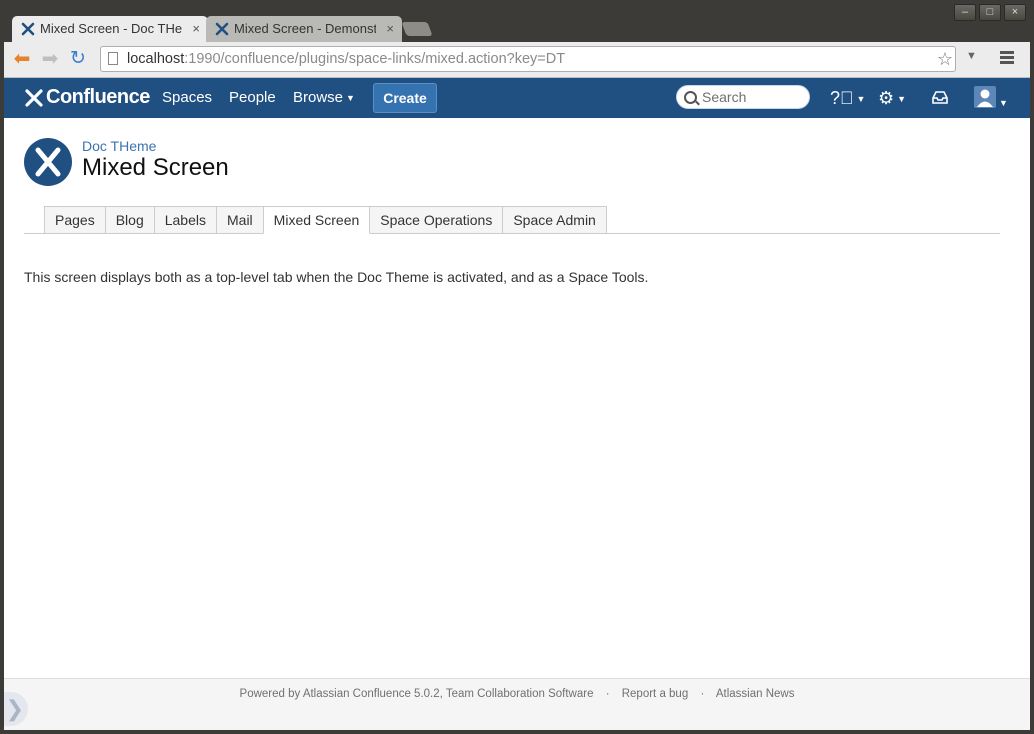 This screenshot has height=734, width=1034. I want to click on browser-tab-title: Mixed Screen - Doc THeme, so click(111, 28).